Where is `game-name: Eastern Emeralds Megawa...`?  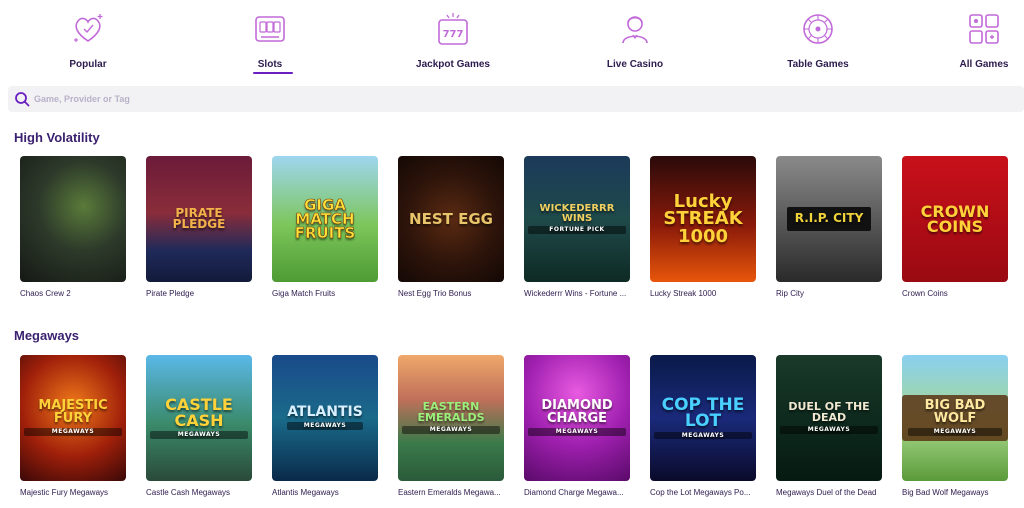
game-name: Eastern Emeralds Megawa... is located at coordinates (449, 492).